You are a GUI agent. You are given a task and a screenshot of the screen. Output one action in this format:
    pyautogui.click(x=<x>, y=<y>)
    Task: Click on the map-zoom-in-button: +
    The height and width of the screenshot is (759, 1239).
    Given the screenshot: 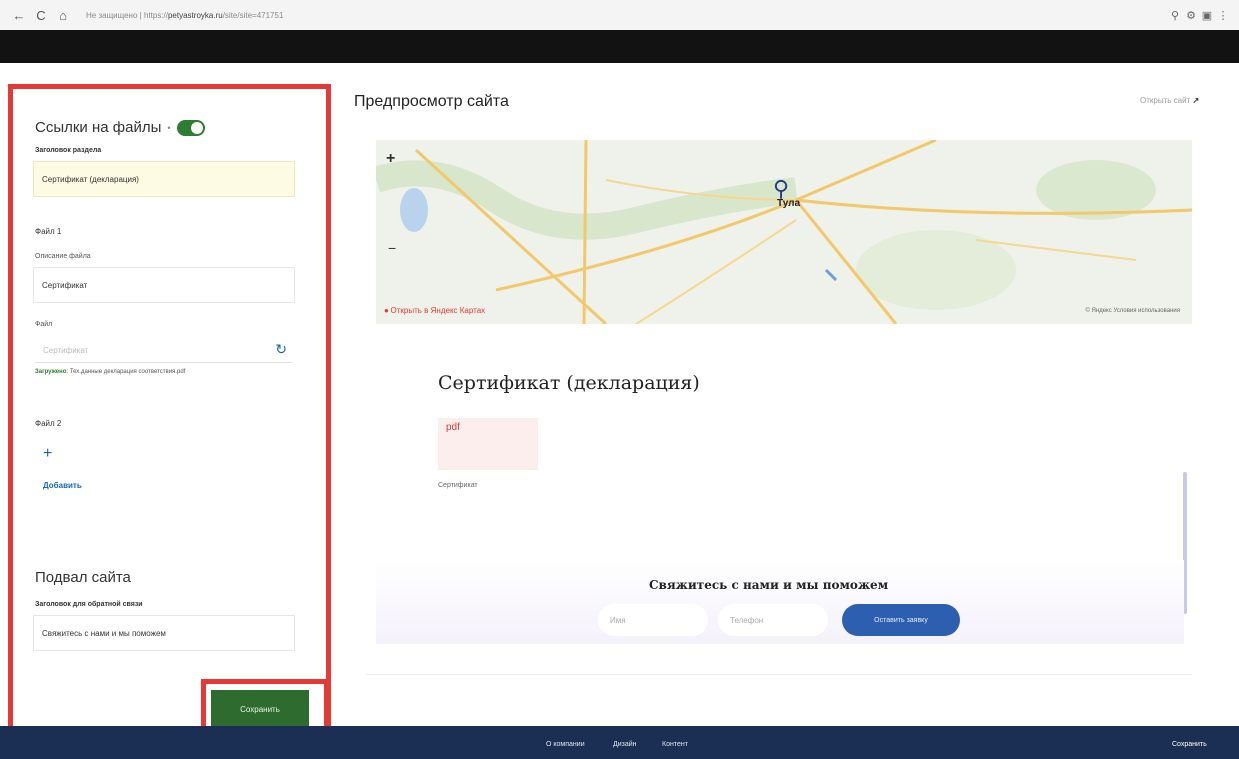 What is the action you would take?
    pyautogui.click(x=390, y=159)
    